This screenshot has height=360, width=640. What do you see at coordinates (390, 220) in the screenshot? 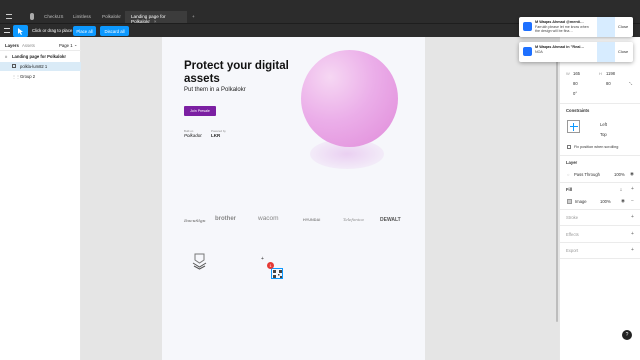
I see `brand-dewalt: DEWALT` at bounding box center [390, 220].